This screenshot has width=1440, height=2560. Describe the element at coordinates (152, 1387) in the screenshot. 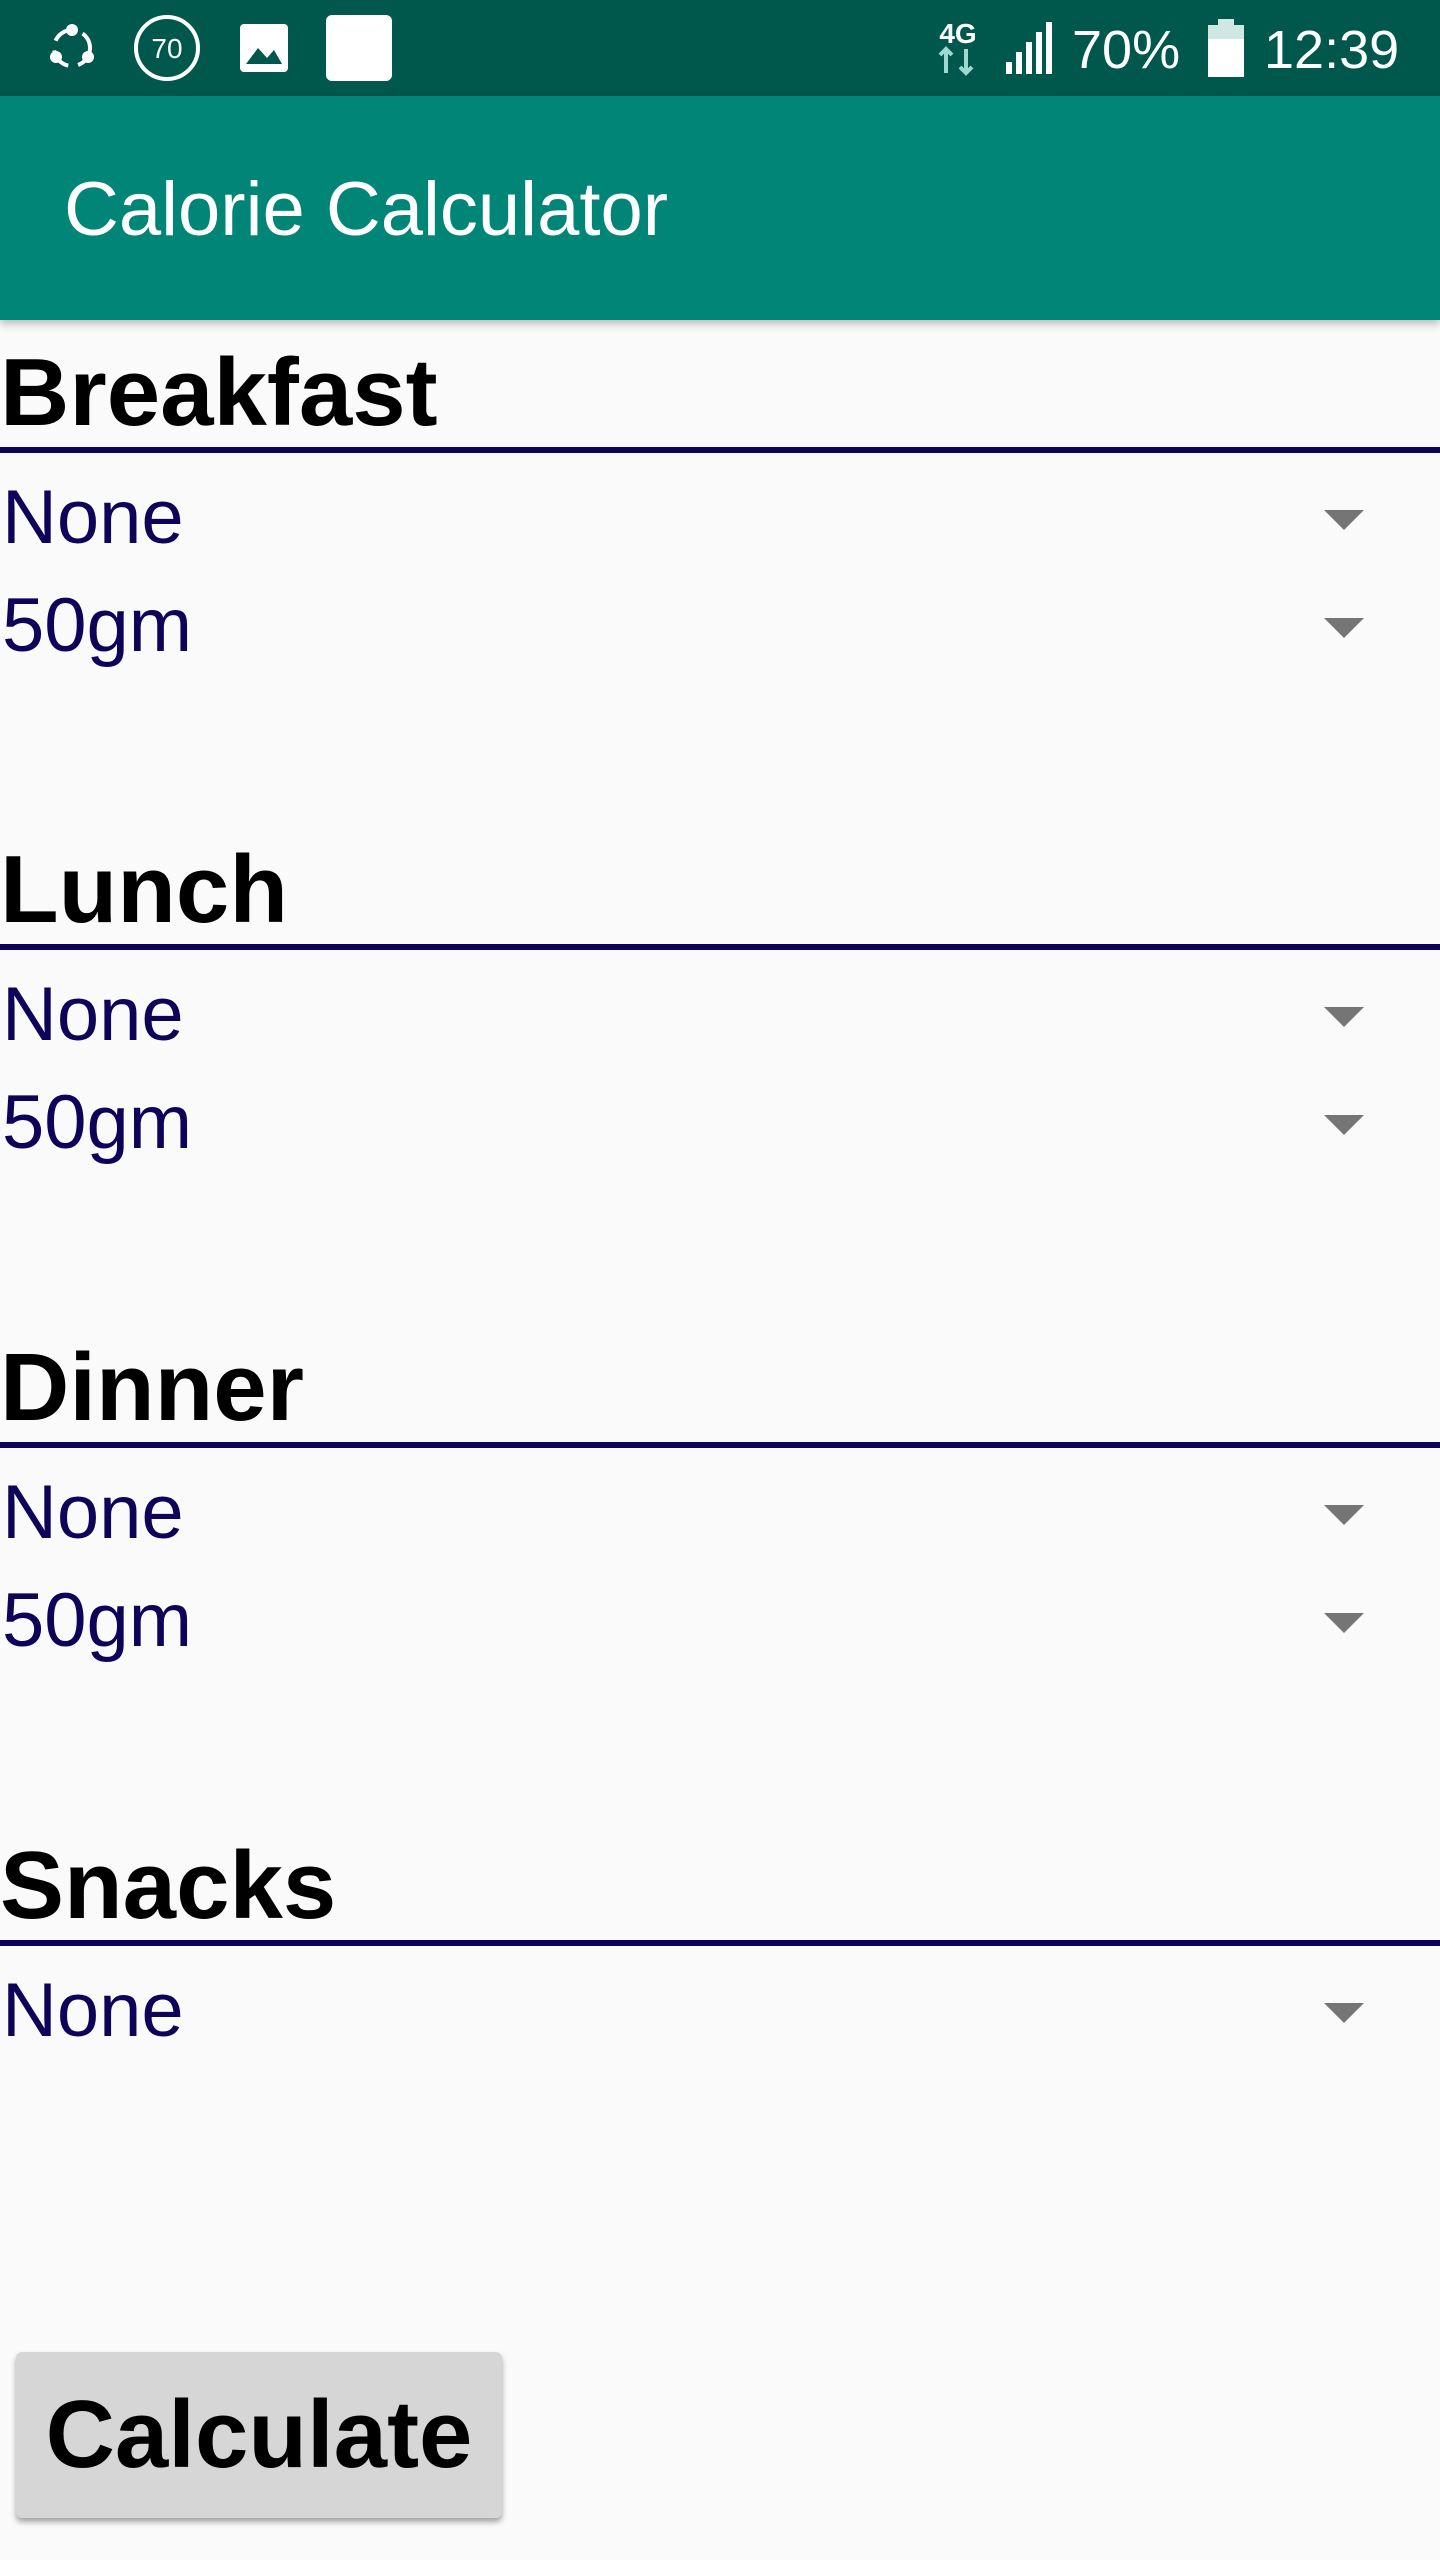

I see `section-heading: Dinner` at that location.